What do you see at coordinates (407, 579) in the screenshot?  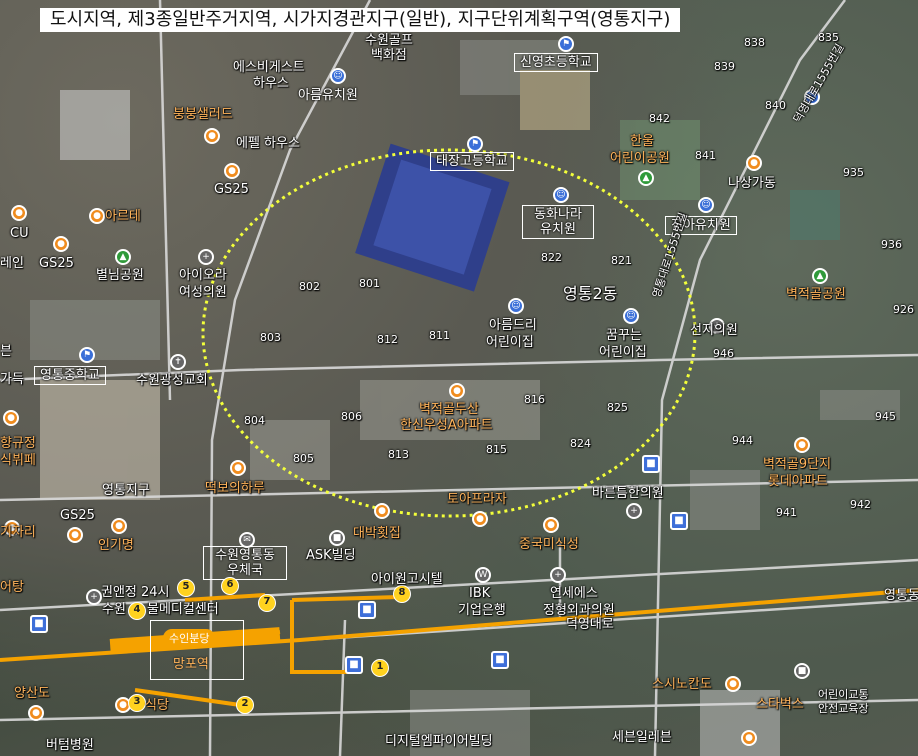 I see `poi-label: 아이원고시텔` at bounding box center [407, 579].